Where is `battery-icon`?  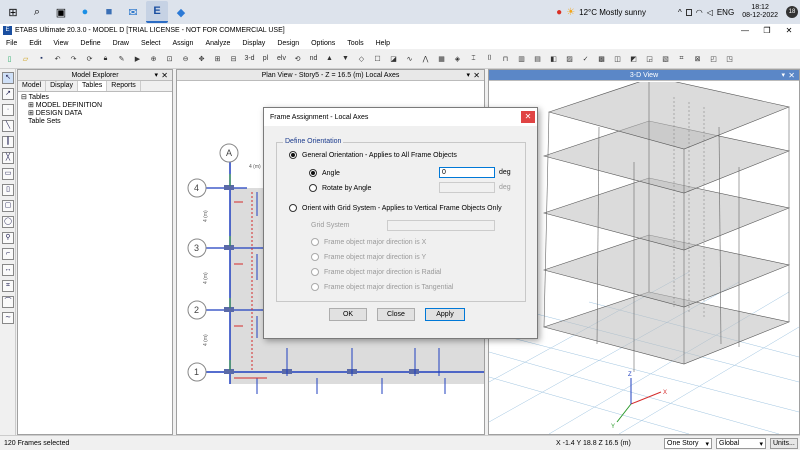 battery-icon is located at coordinates (688, 12).